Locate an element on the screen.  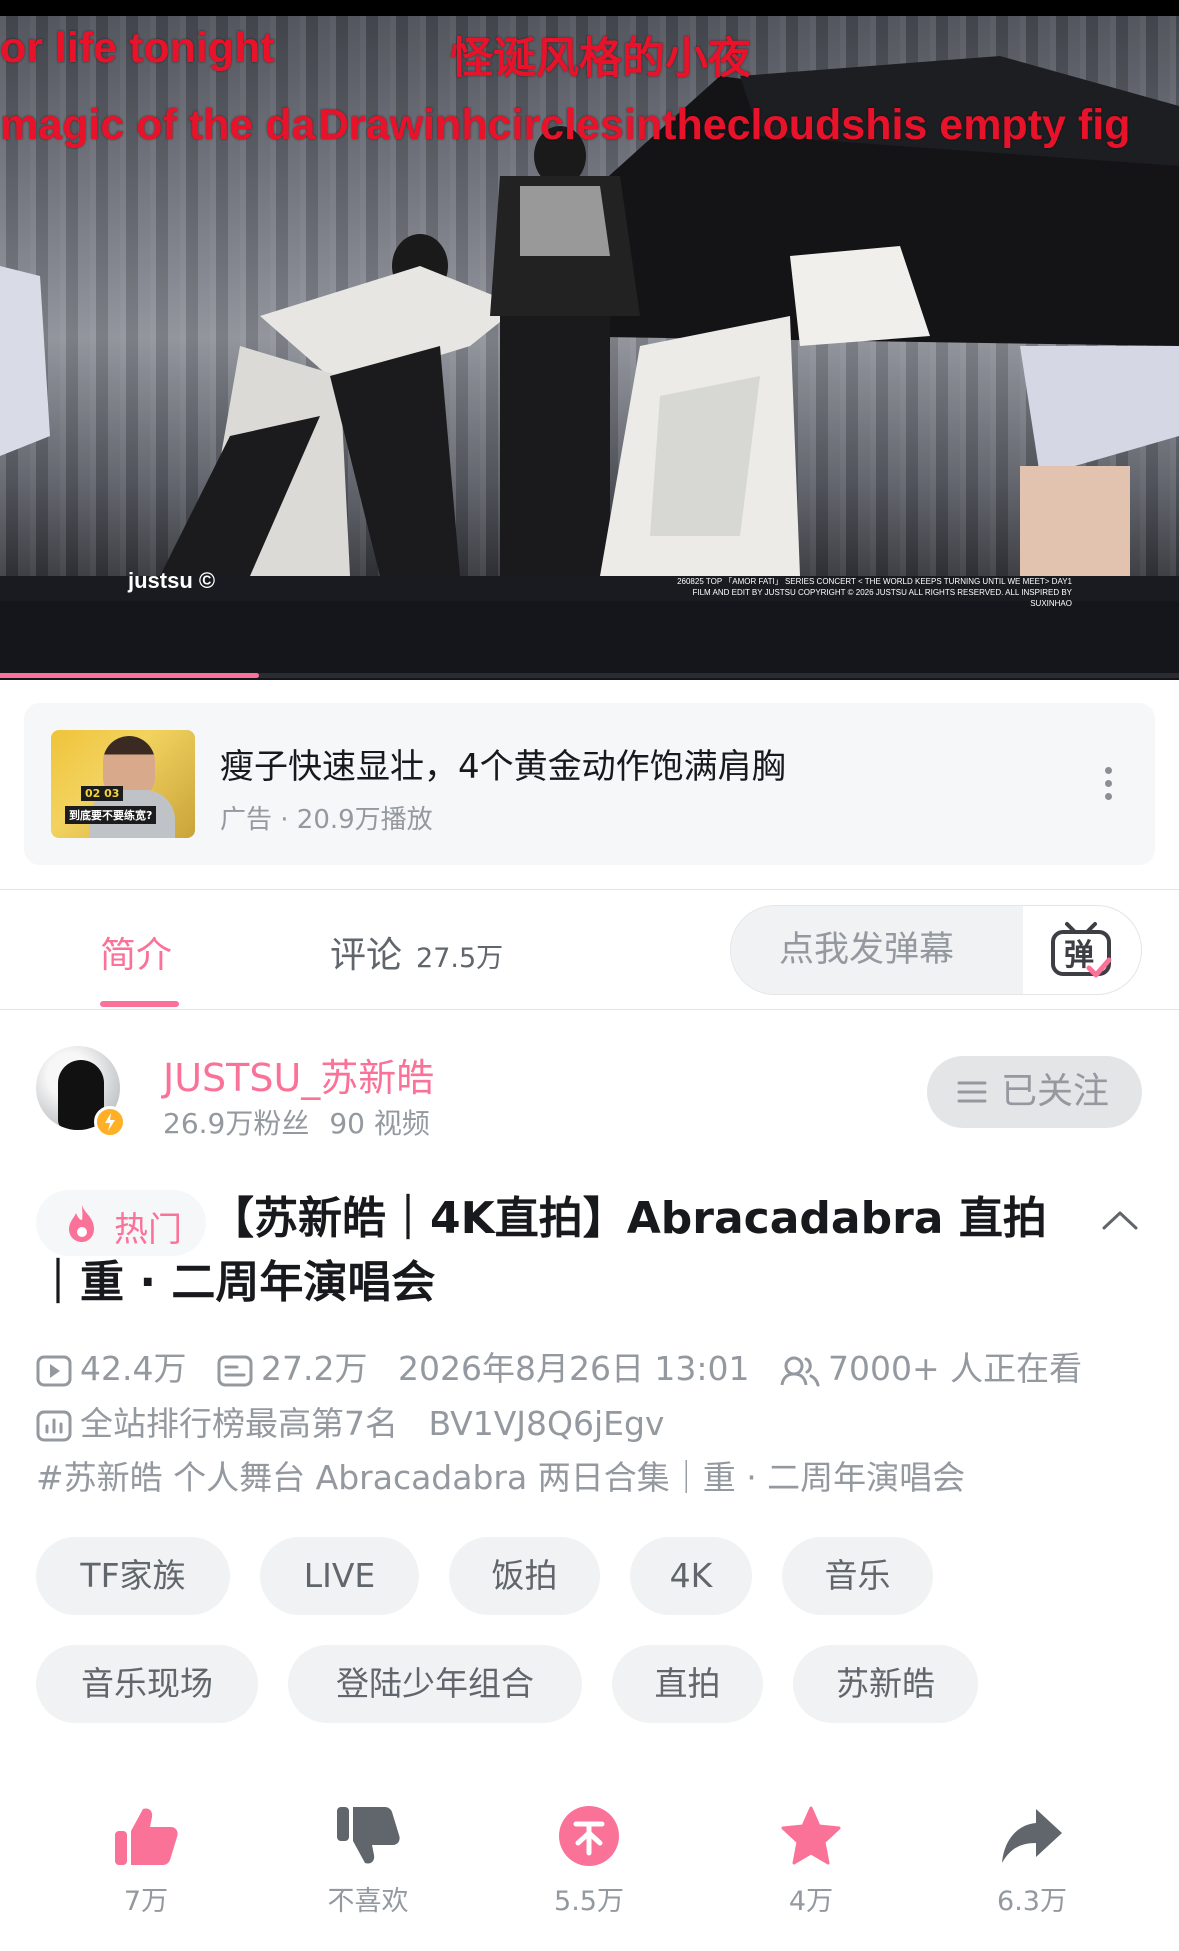
video-description: #苏新皓 个人舞台 Abracadabra 两日合集｜重 · 二周年演唱会 is located at coordinates (501, 1477).